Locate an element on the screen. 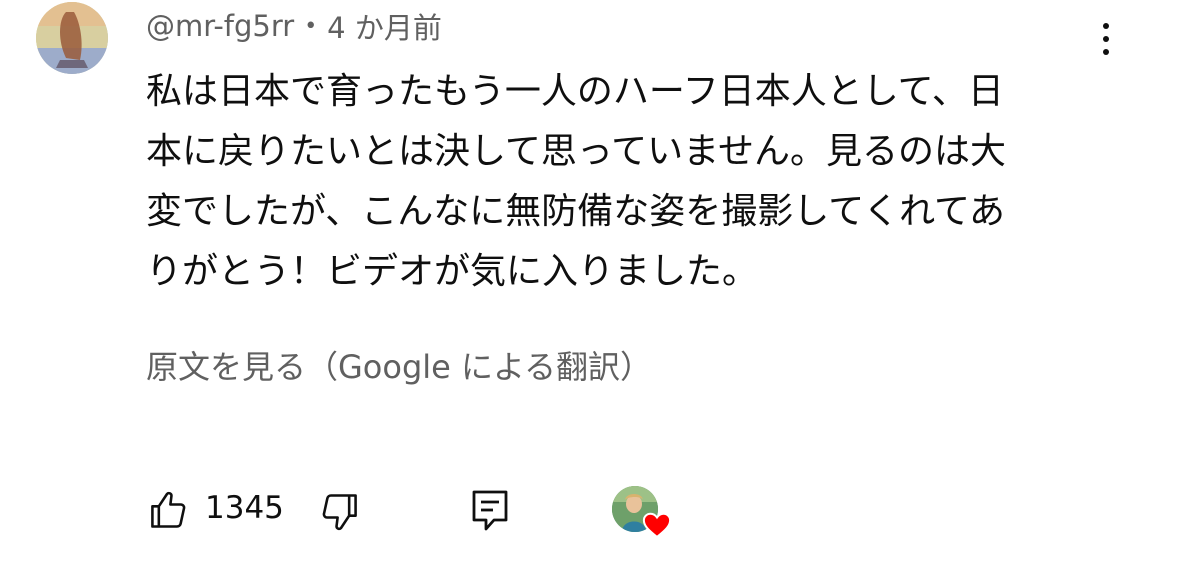 The width and height of the screenshot is (1179, 568). thumbs-up-icon is located at coordinates (168, 509).